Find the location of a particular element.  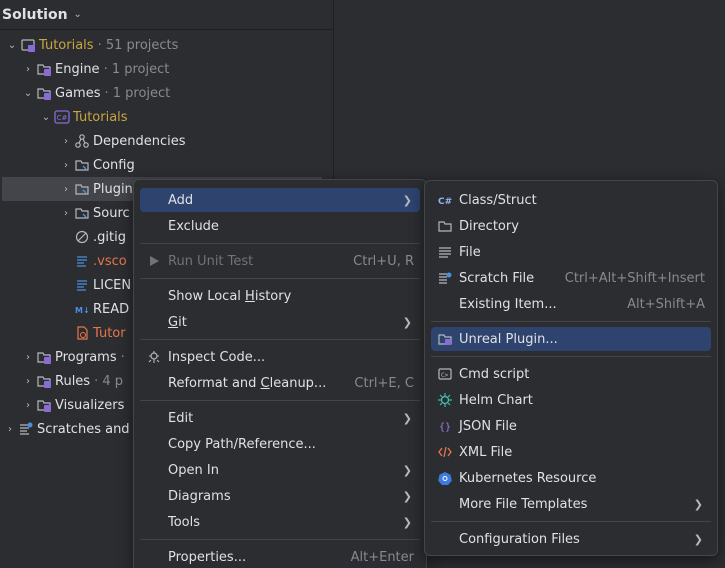

menu-item-open-in: Open In ❯ is located at coordinates (280, 470).